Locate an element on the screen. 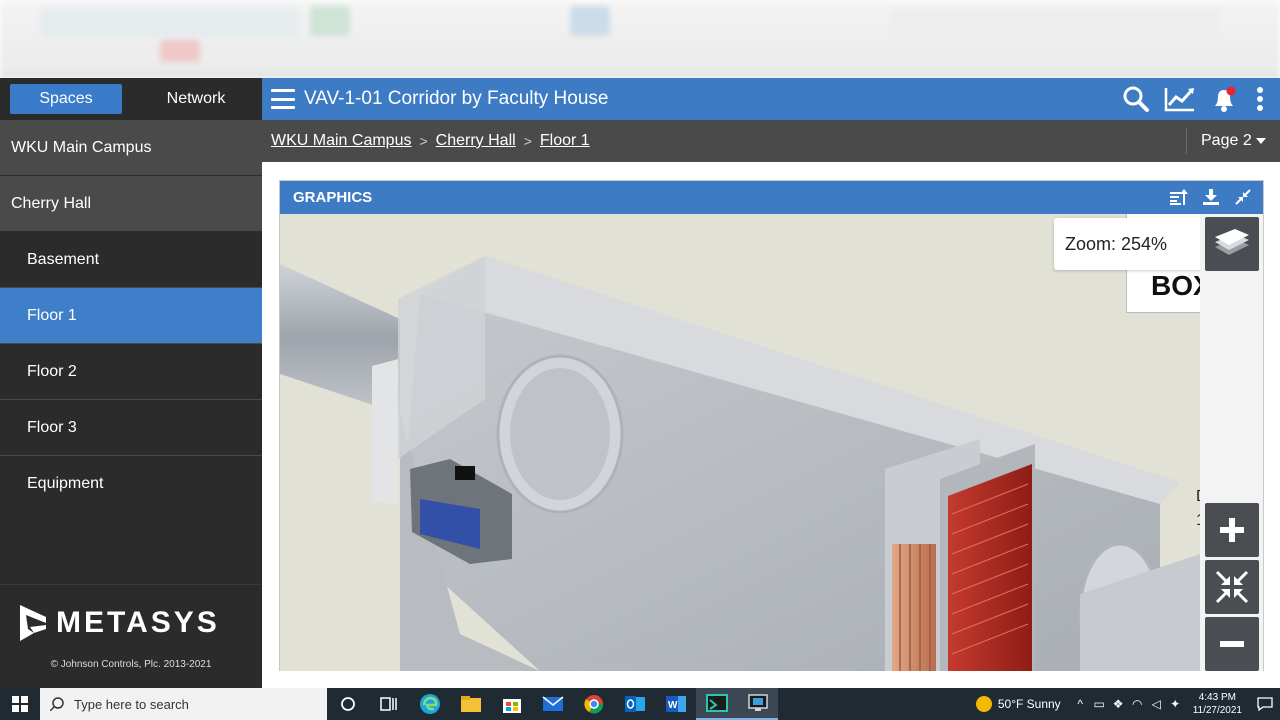 This screenshot has width=1280, height=720. zoom-in-button is located at coordinates (1232, 530).